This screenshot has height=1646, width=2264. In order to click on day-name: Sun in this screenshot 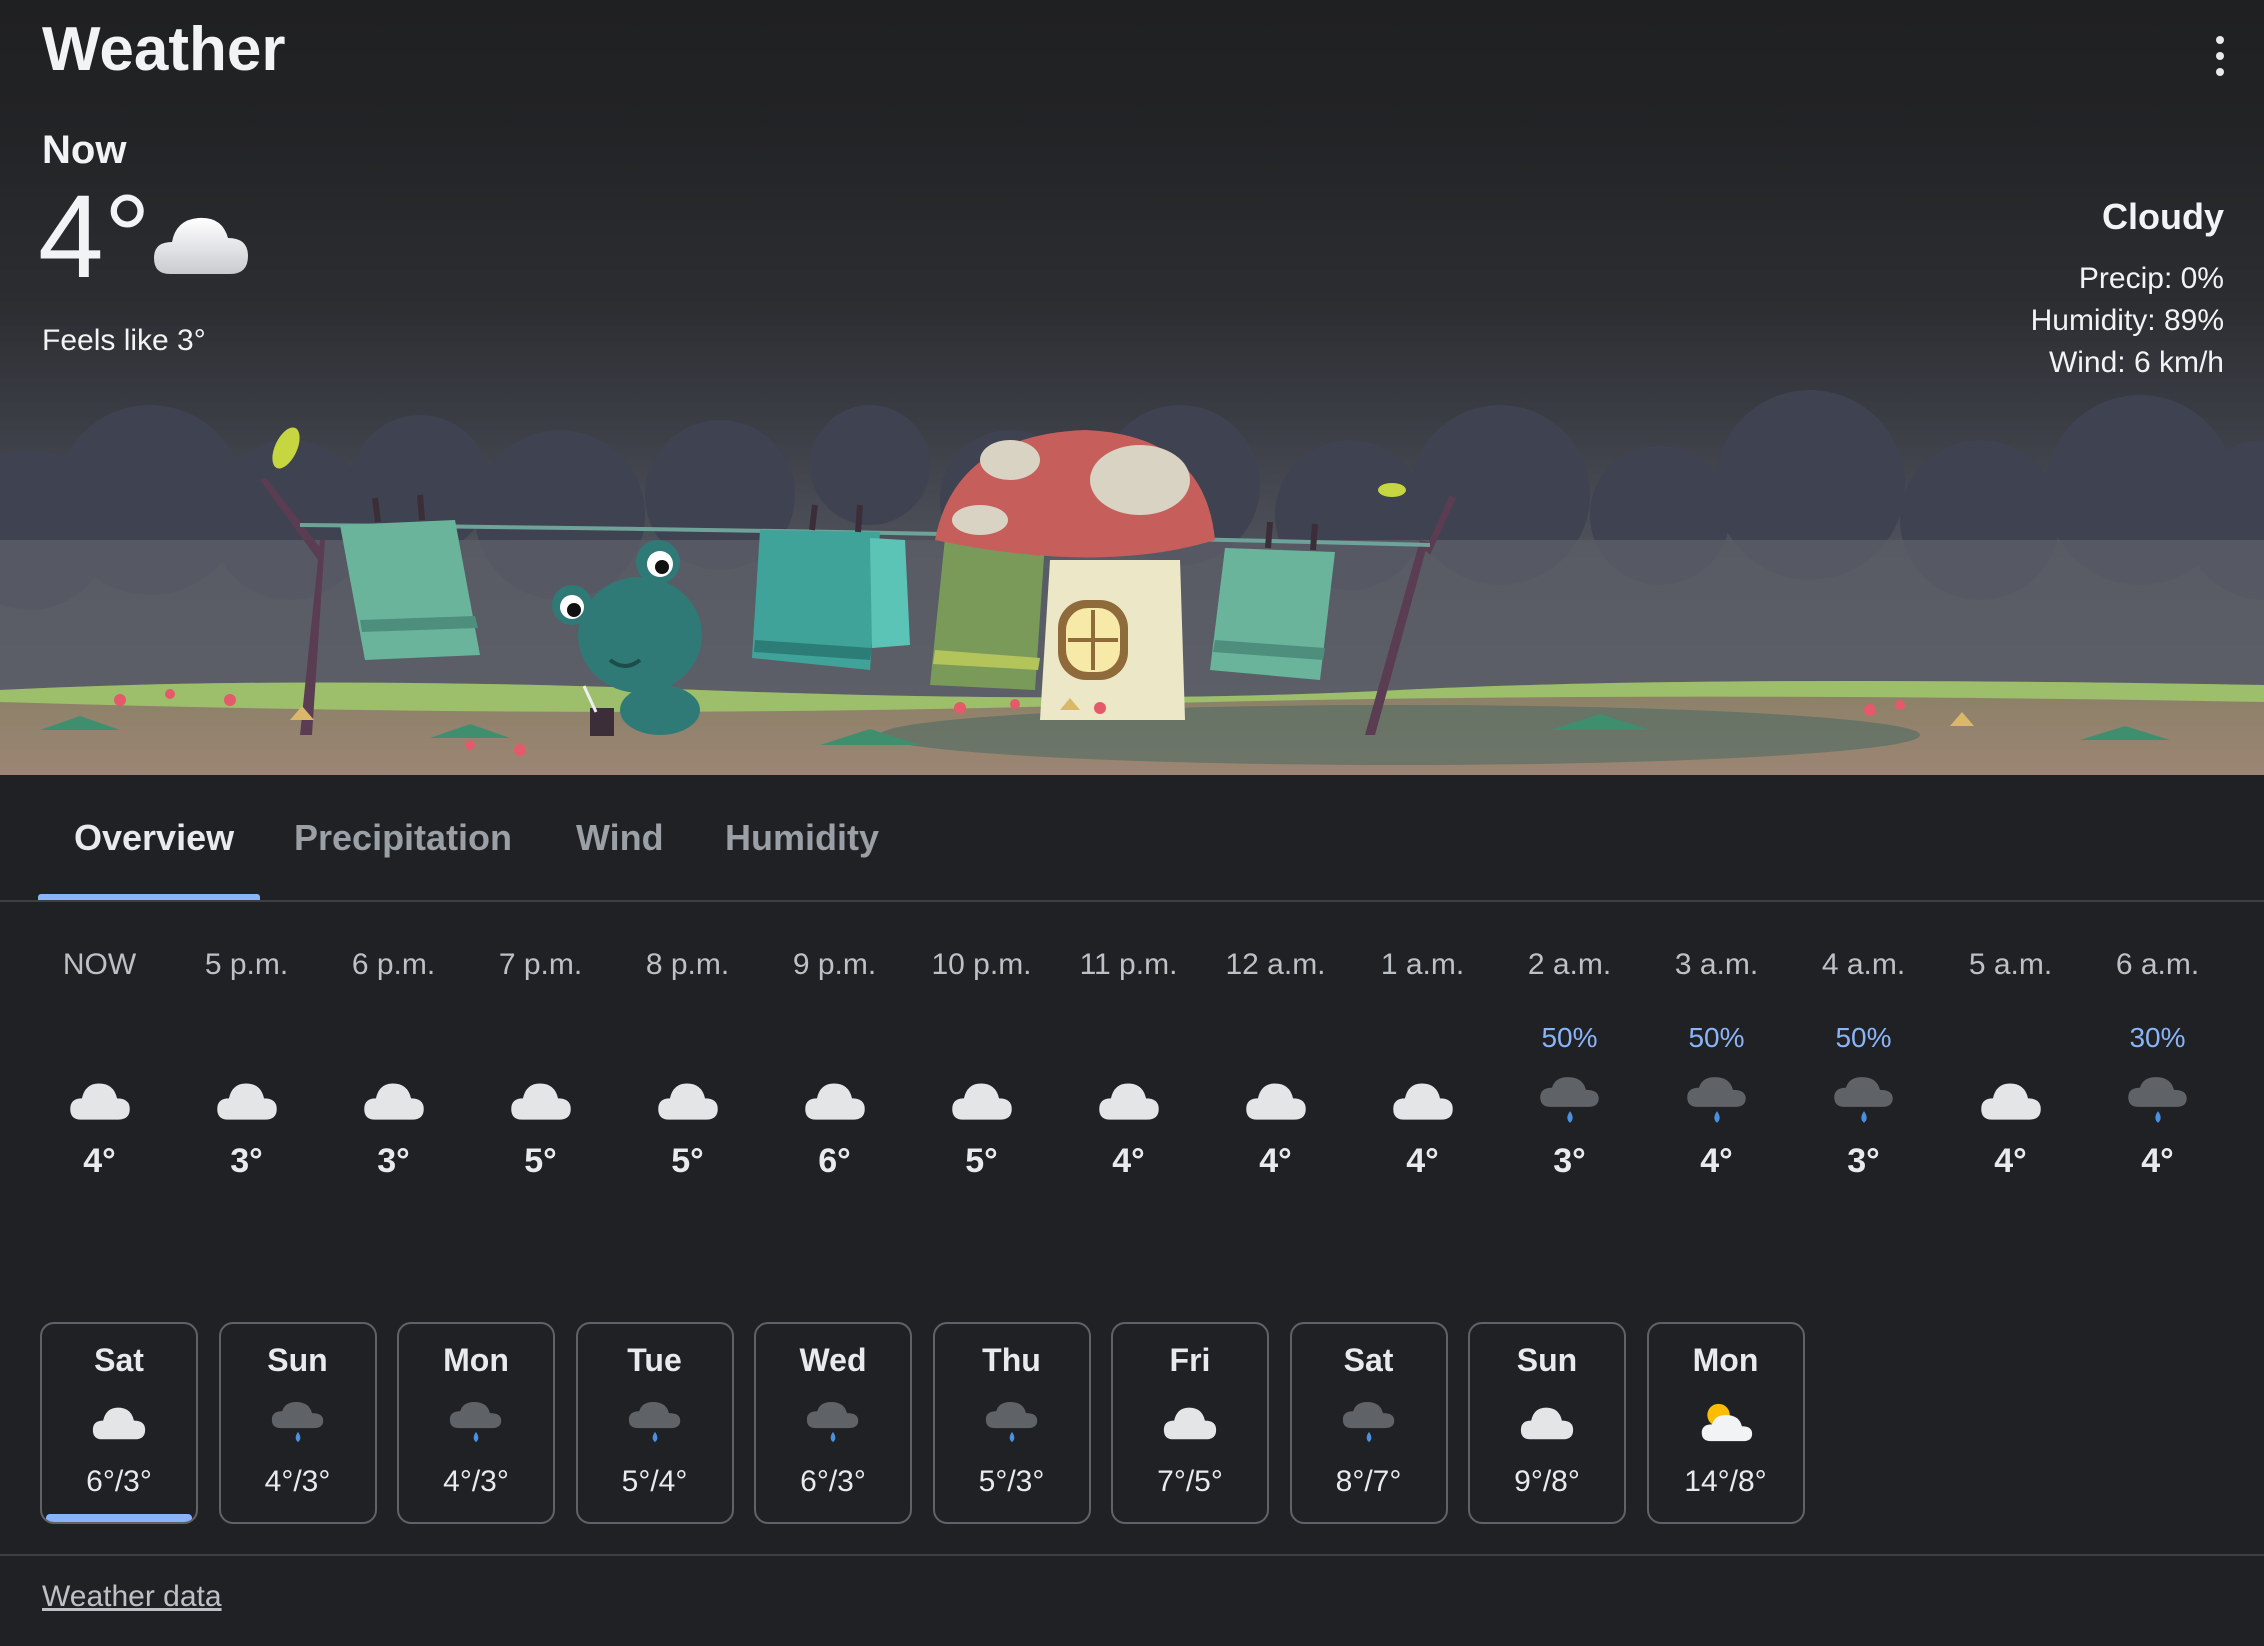, I will do `click(297, 1360)`.